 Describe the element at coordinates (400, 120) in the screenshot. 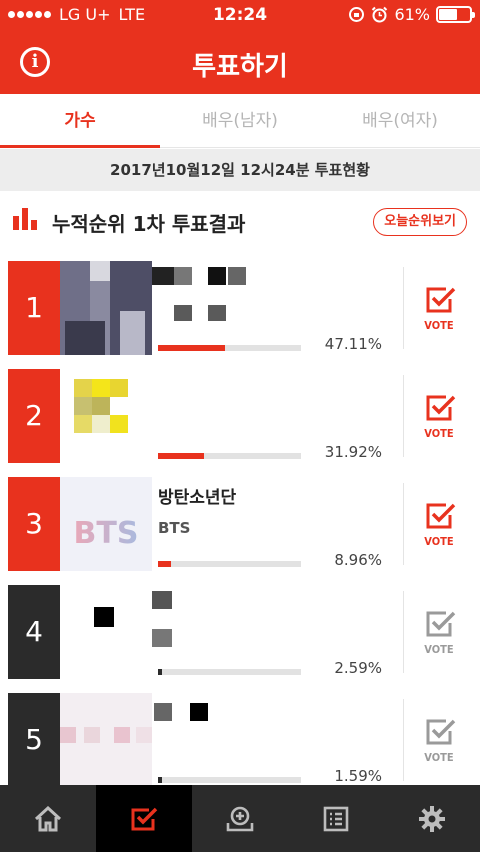

I see `tab-actor-female: 배우(여자)` at that location.